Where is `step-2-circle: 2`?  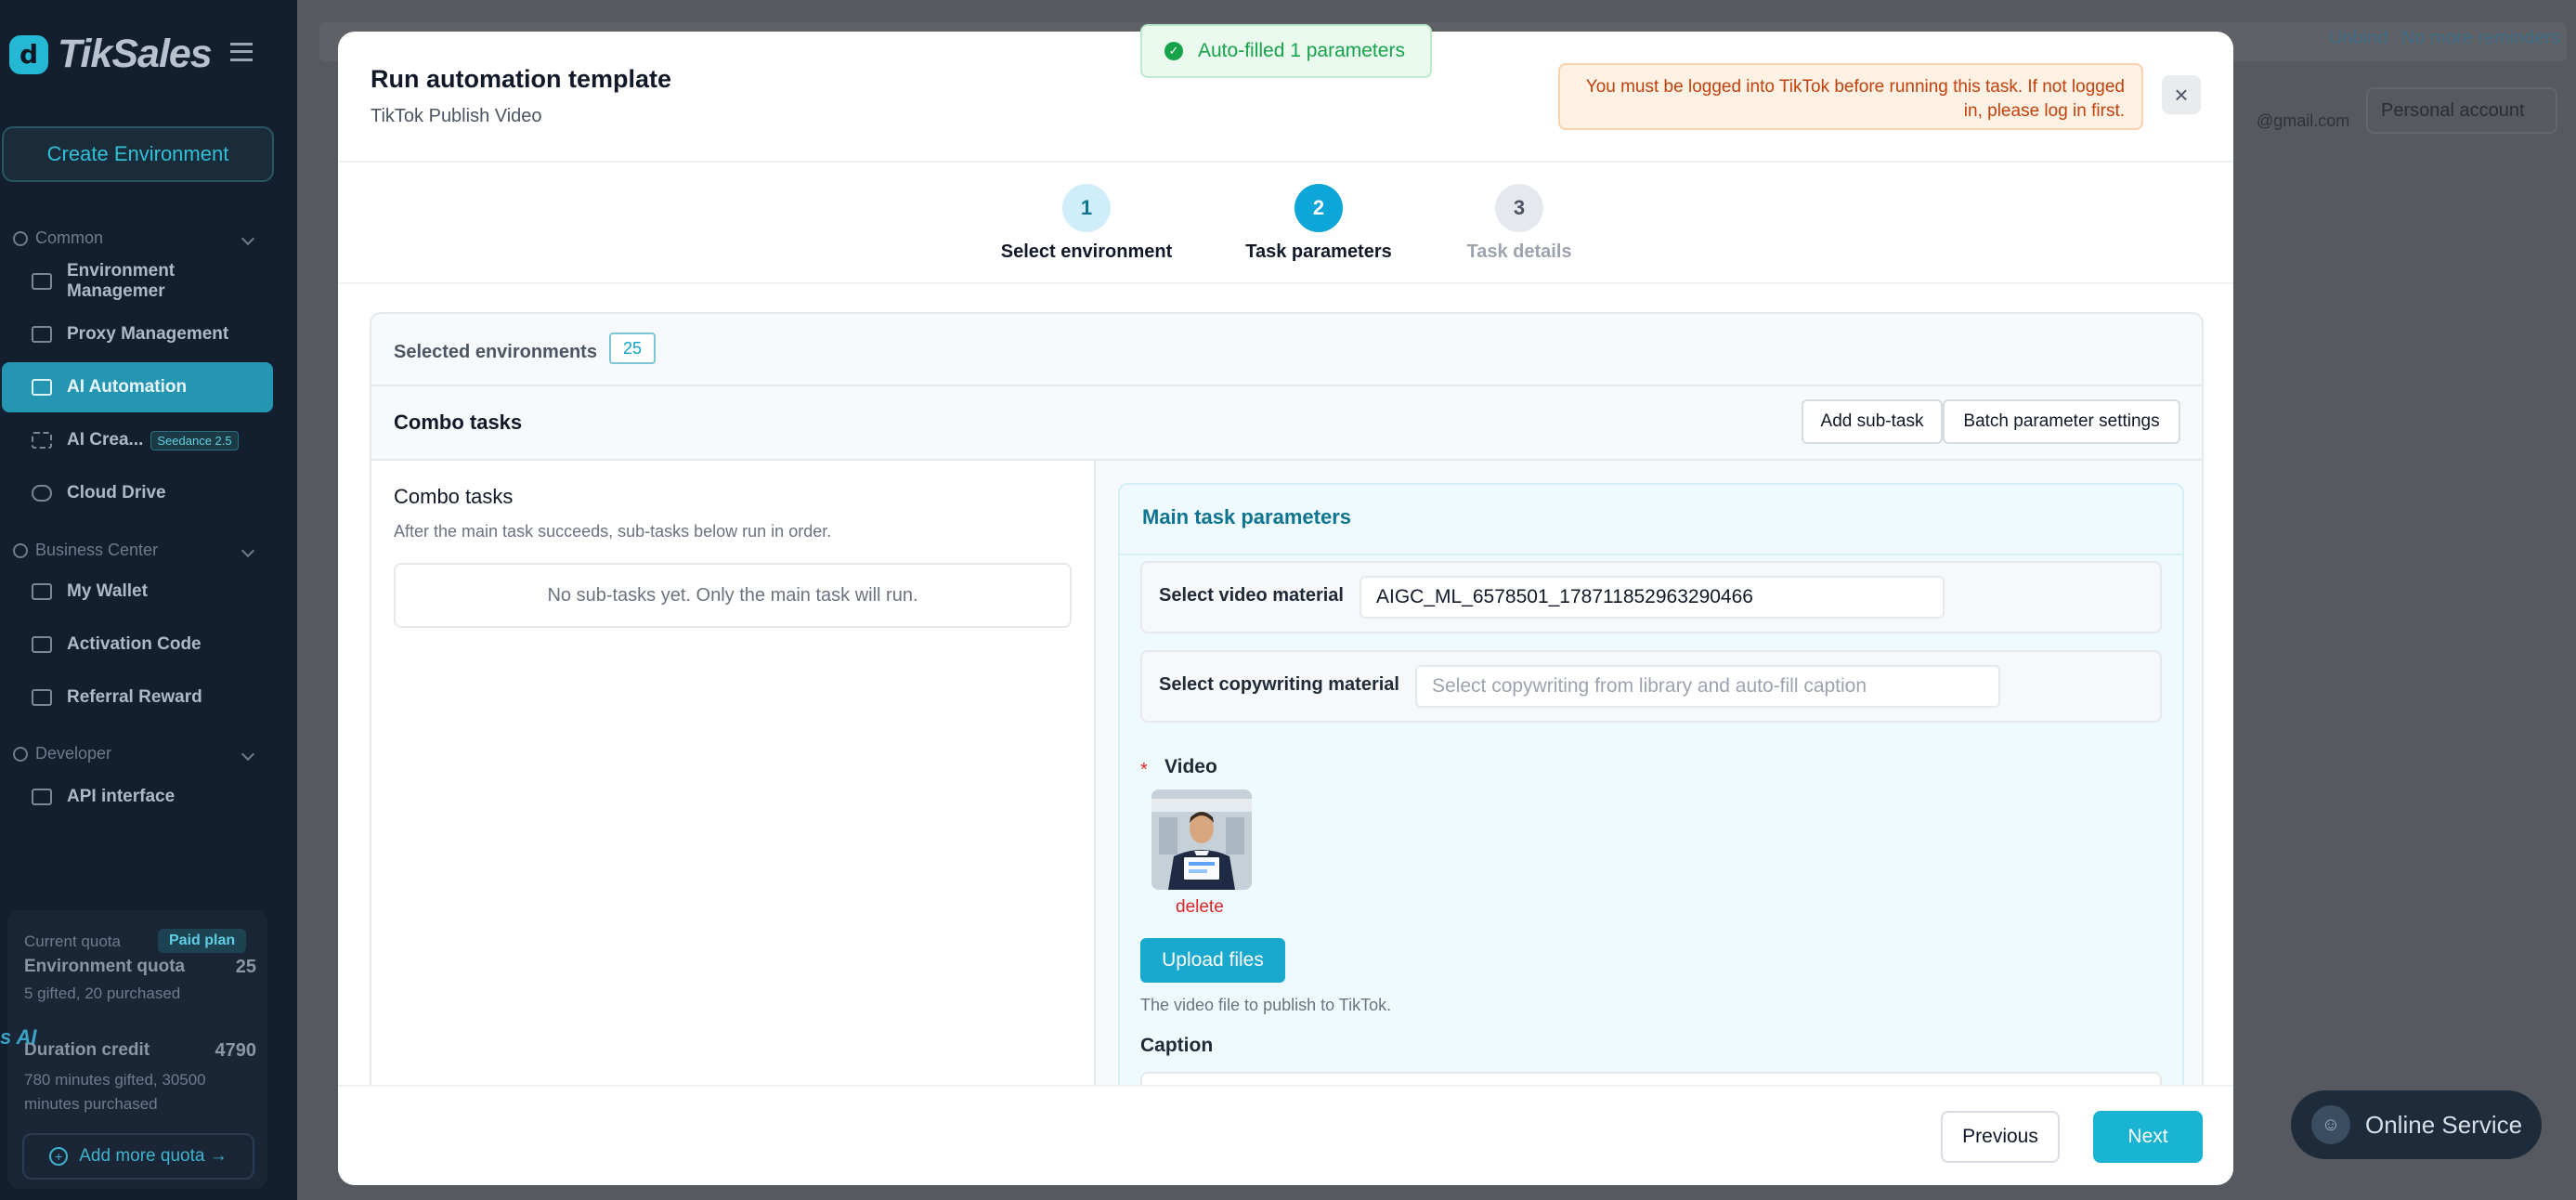
step-2-circle: 2 is located at coordinates (1319, 208).